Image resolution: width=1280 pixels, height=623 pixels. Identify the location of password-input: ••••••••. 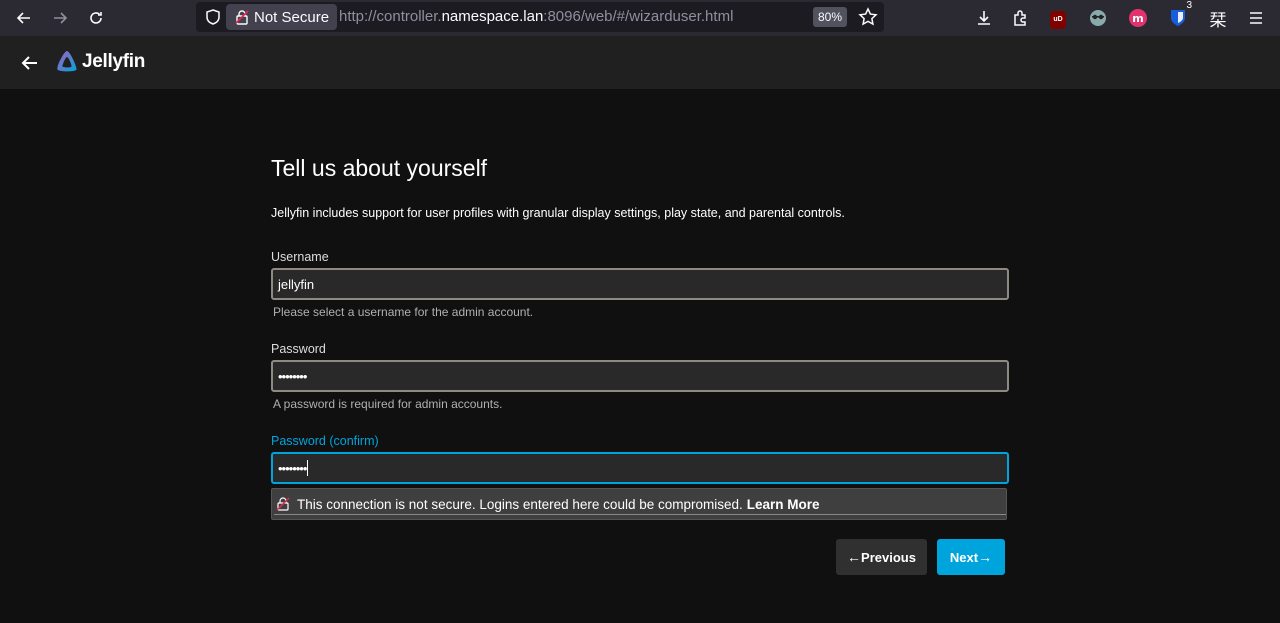
(640, 376).